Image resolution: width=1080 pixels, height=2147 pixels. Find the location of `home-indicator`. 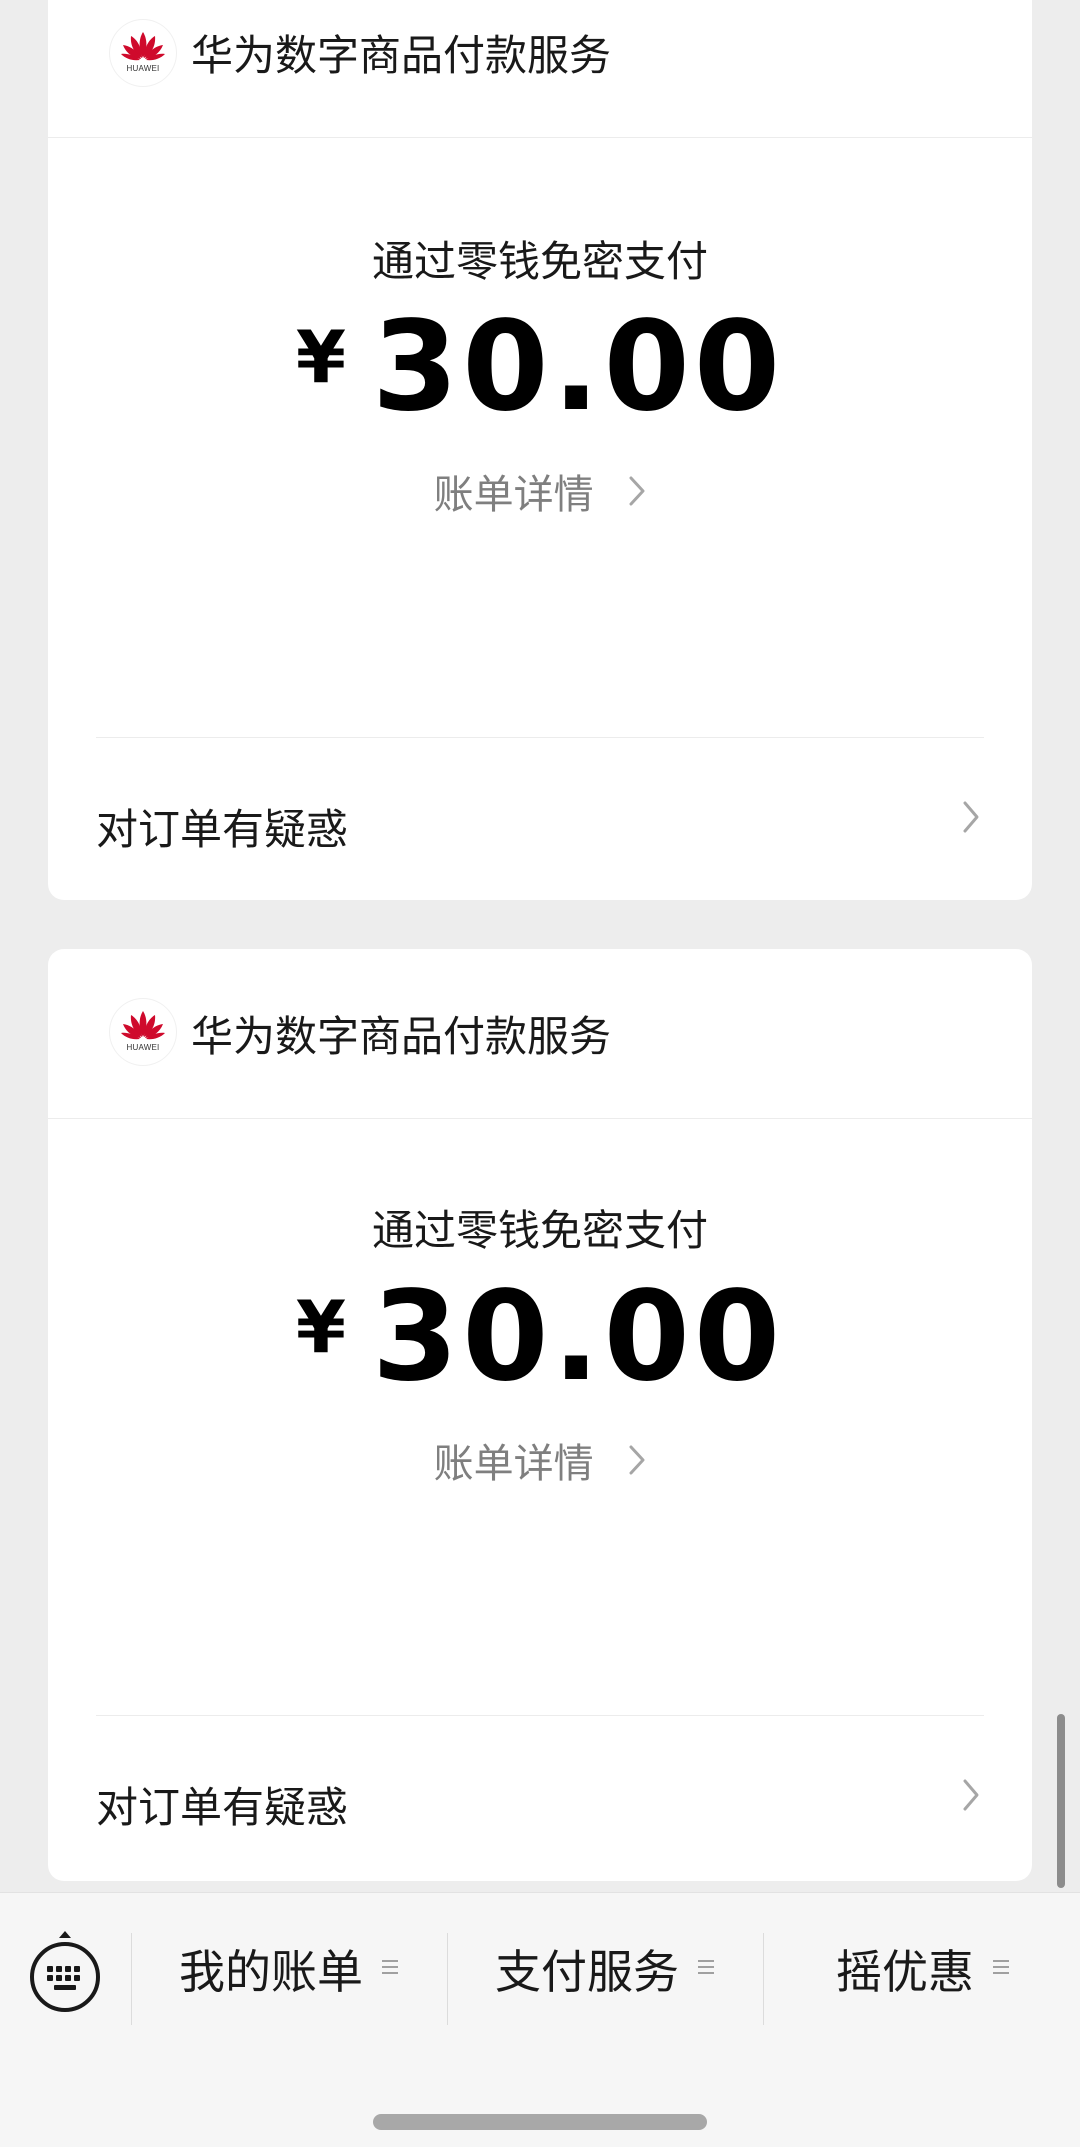

home-indicator is located at coordinates (540, 2122).